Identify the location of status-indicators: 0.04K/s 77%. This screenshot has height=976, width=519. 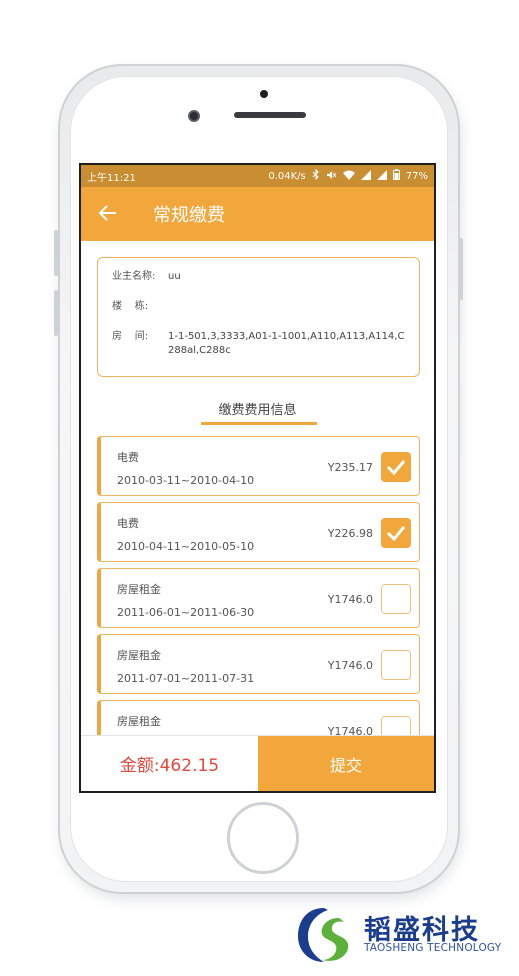
(348, 175).